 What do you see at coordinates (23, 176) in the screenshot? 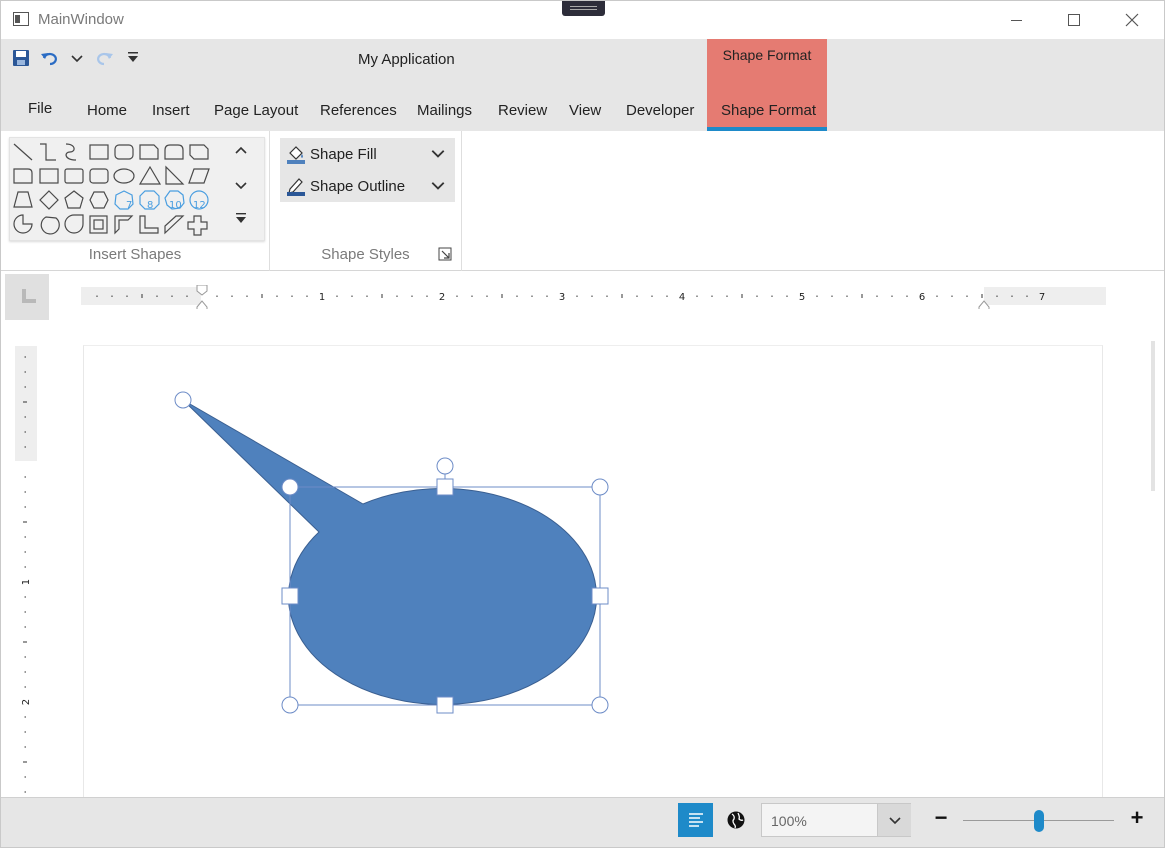
I see `round-corner-rectangle-icon` at bounding box center [23, 176].